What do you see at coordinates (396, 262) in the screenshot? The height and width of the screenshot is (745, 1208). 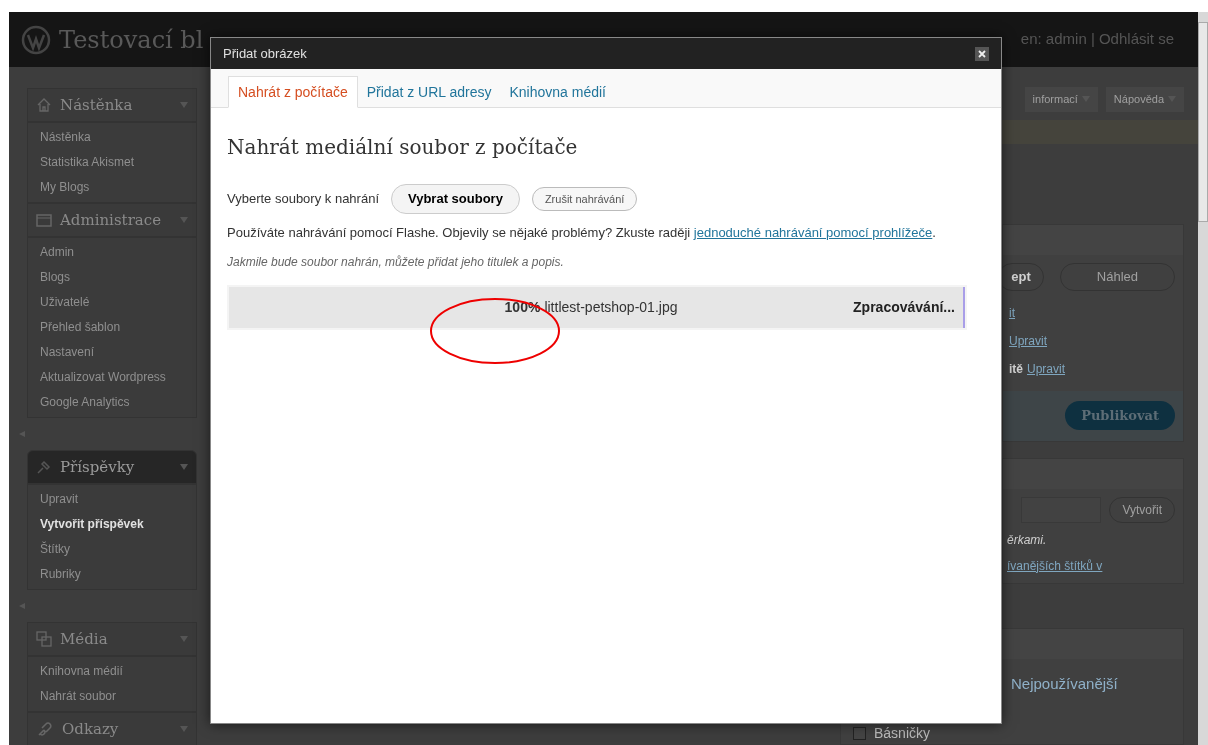 I see `upload-hint: Jakmile bude soubor nahrán, můžete přidat jeho titulek a popis.` at bounding box center [396, 262].